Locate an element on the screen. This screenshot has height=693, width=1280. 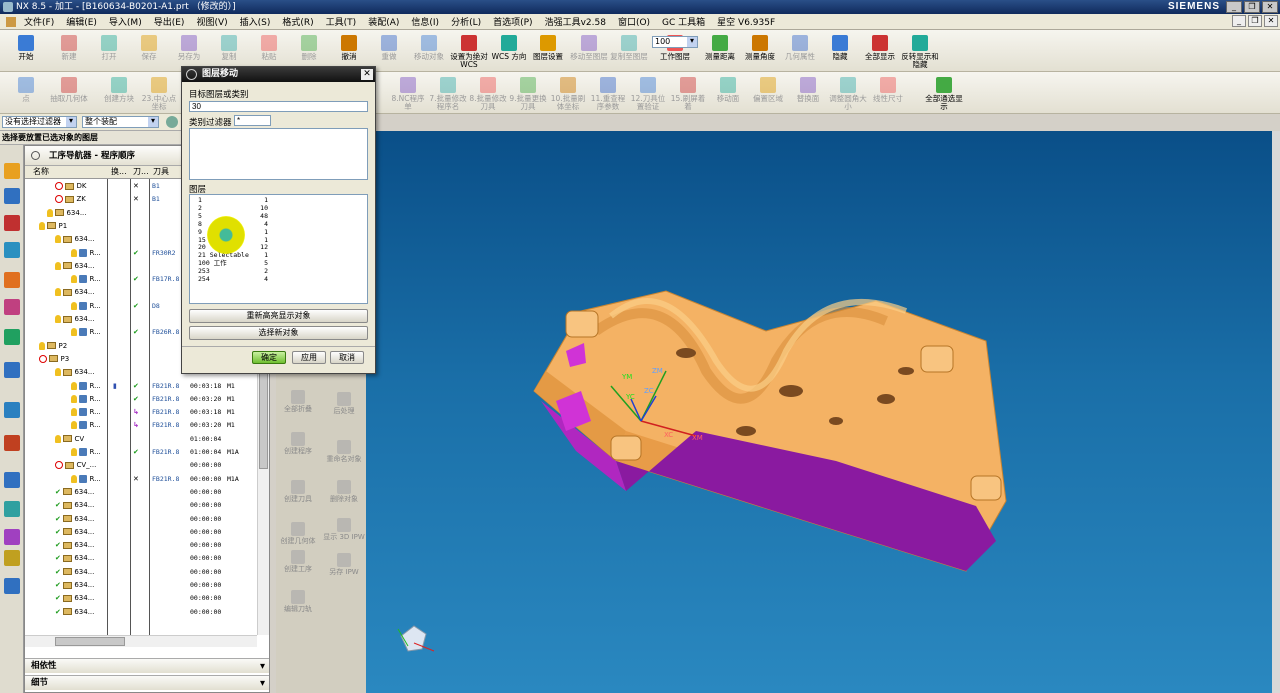
toolbar-button: 隐藏 is located at coordinates (840, 47).